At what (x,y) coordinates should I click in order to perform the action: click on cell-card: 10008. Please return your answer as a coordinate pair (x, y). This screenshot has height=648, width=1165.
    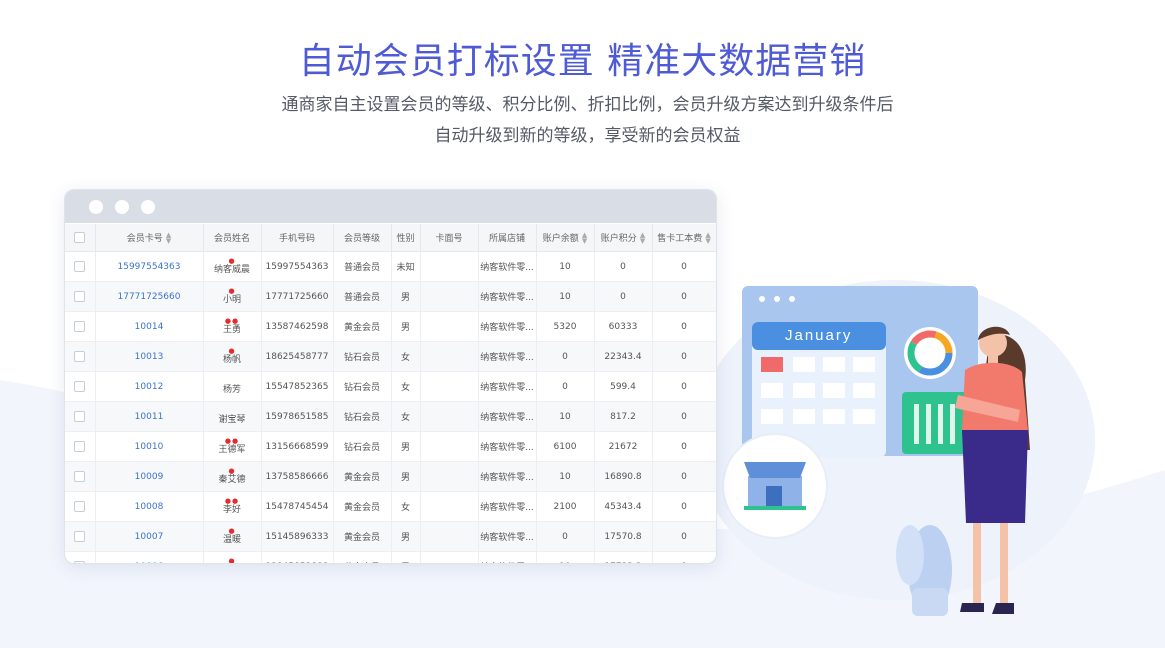
    Looking at the image, I should click on (149, 506).